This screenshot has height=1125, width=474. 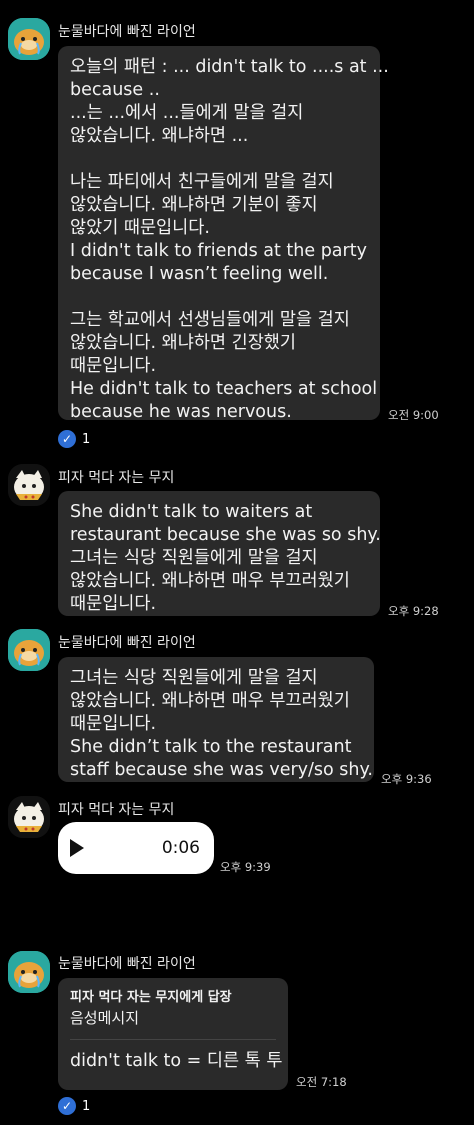 What do you see at coordinates (210, 320) in the screenshot?
I see `message-line: 그는 학교에서 선생님들에게 말을 걸지` at bounding box center [210, 320].